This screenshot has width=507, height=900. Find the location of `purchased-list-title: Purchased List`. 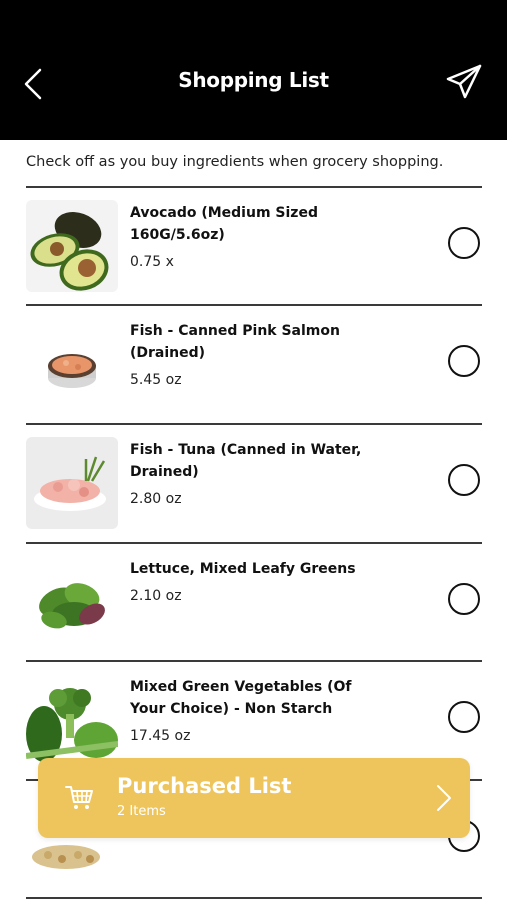

purchased-list-title: Purchased List is located at coordinates (204, 786).